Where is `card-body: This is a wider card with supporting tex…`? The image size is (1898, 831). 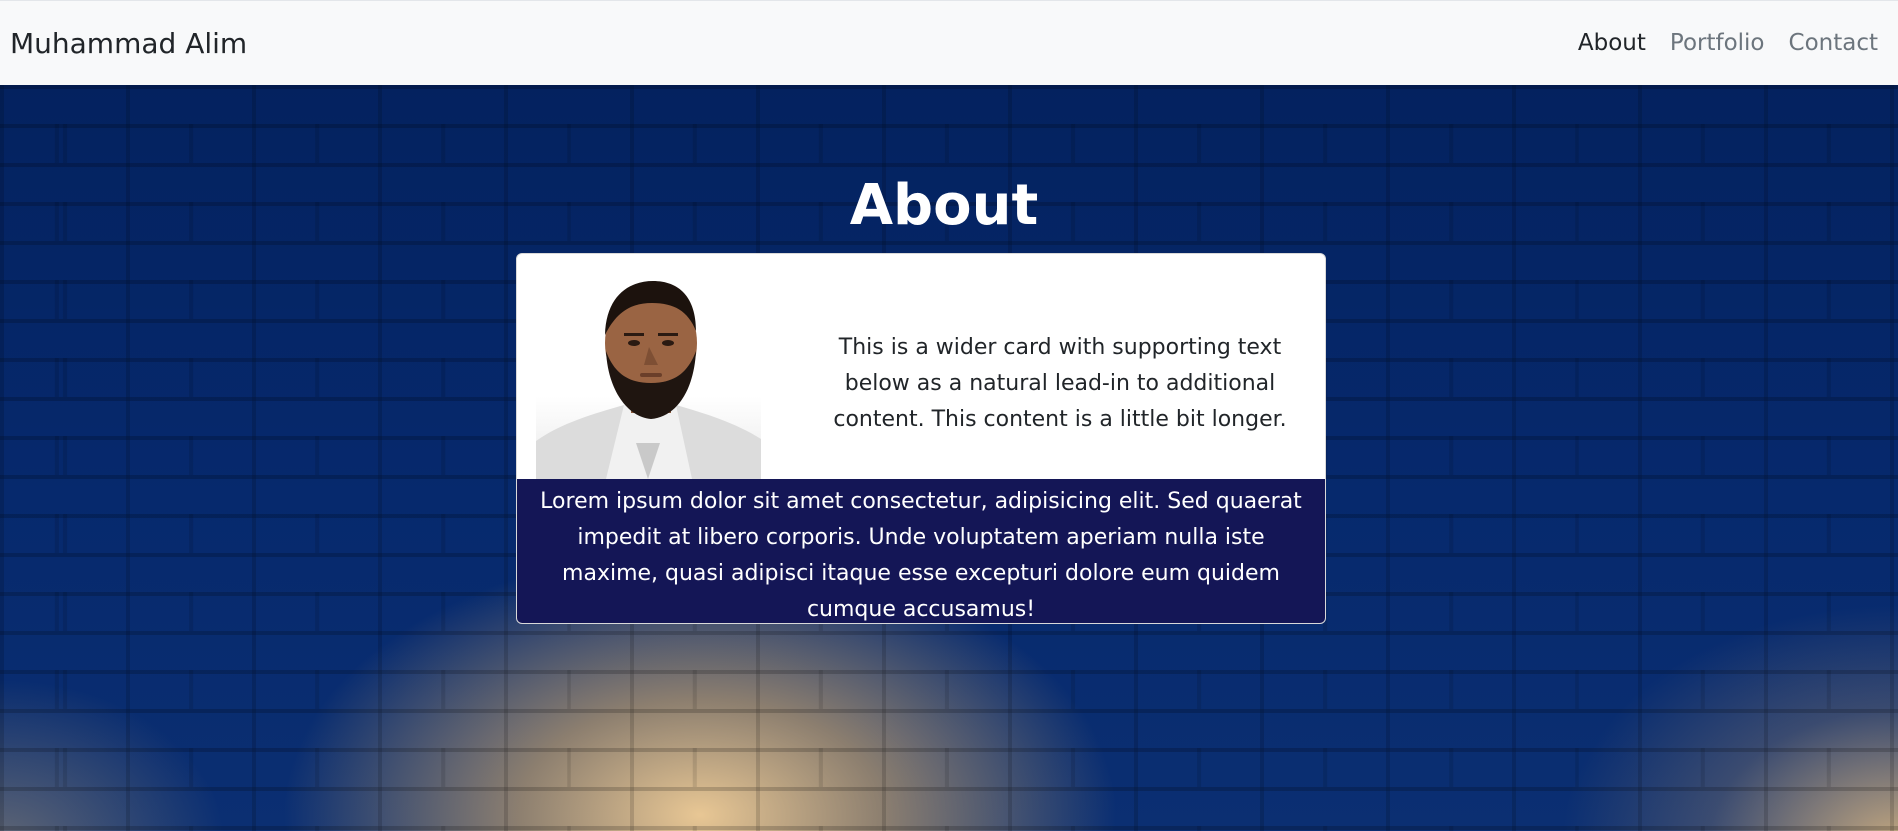
card-body: This is a wider card with supporting tex… is located at coordinates (921, 366).